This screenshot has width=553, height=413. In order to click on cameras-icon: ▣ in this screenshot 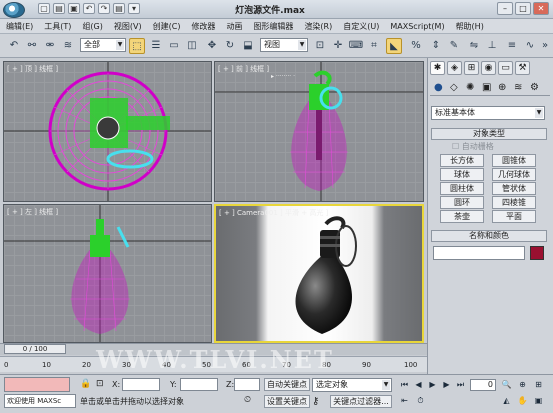, I will do `click(486, 87)`.